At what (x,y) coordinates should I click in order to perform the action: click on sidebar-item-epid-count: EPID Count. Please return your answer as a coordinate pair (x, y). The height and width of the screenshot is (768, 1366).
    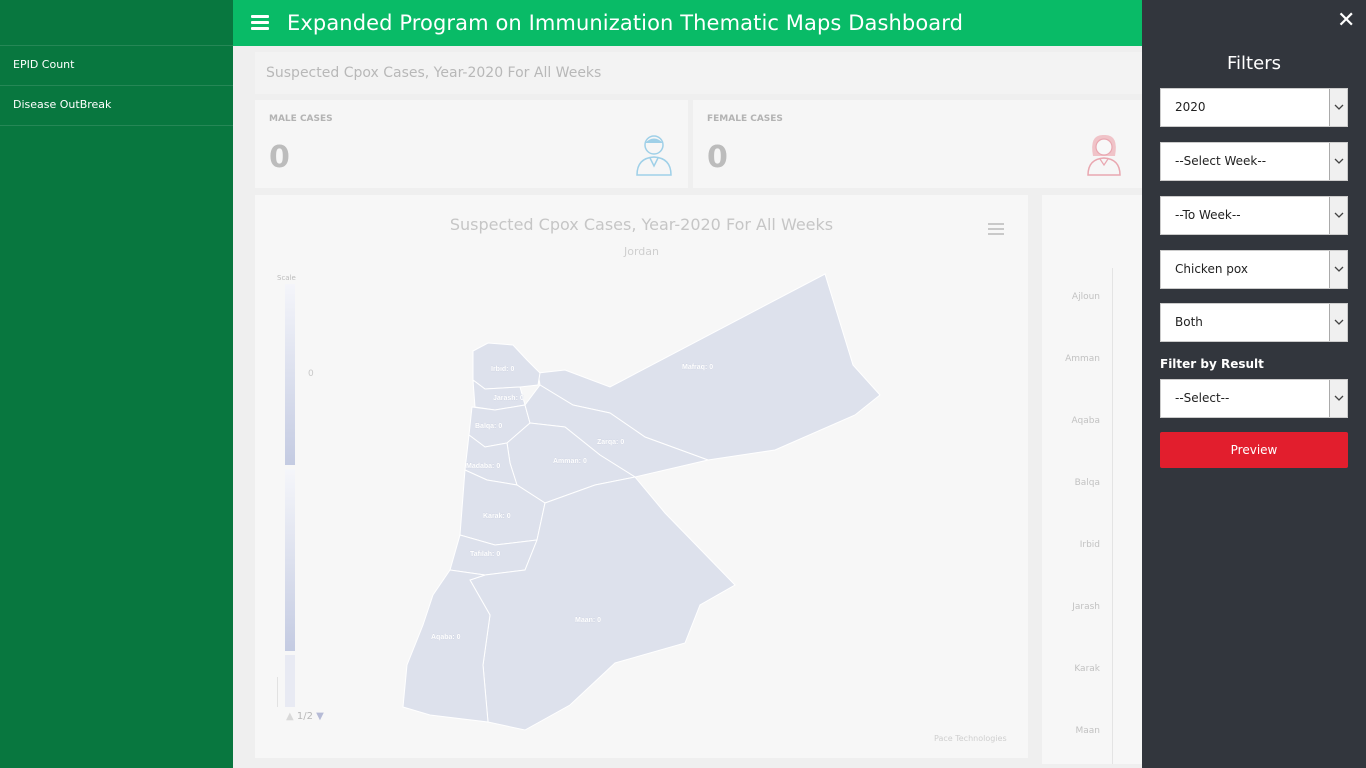
    Looking at the image, I should click on (116, 66).